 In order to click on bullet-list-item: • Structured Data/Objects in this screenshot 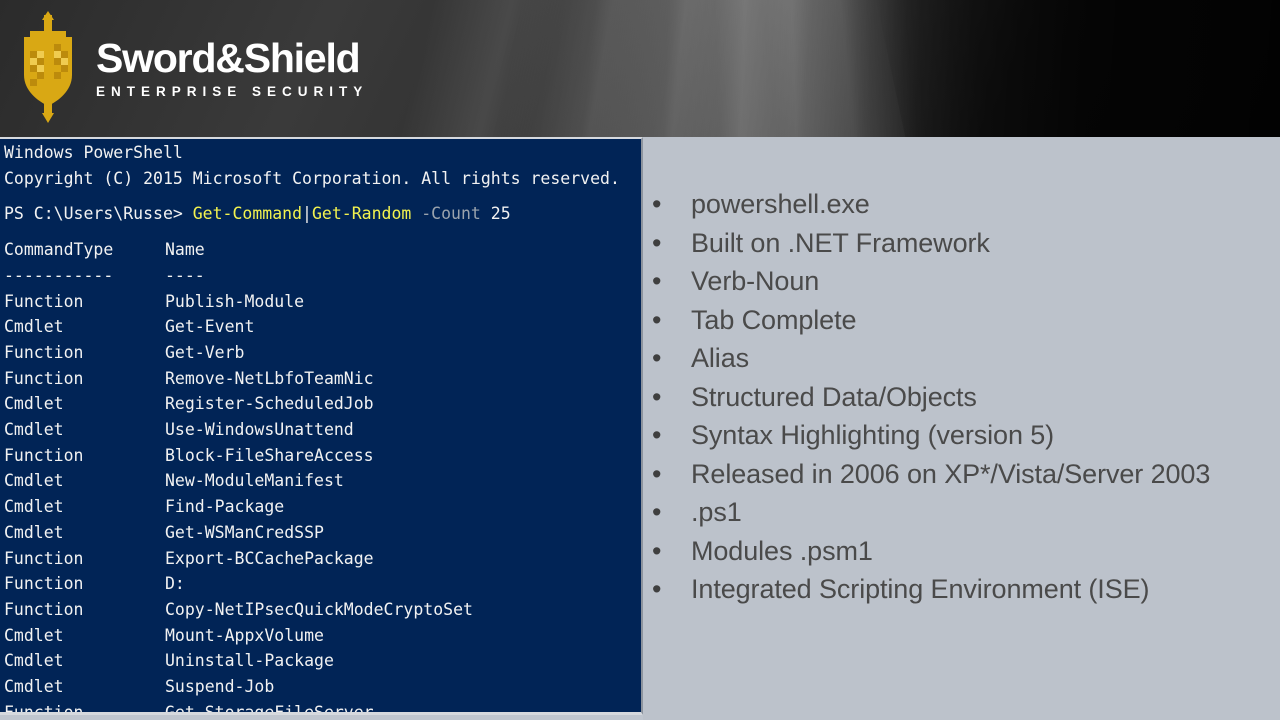, I will do `click(956, 397)`.